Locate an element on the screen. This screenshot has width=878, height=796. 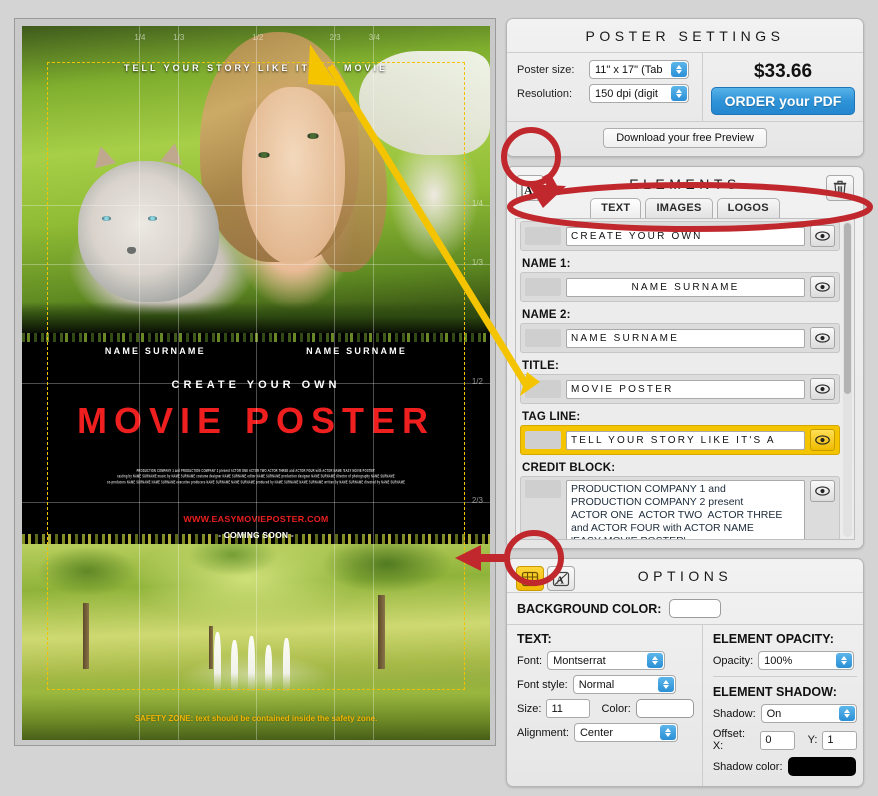
photo-cat-ear-right is located at coordinates (173, 152).